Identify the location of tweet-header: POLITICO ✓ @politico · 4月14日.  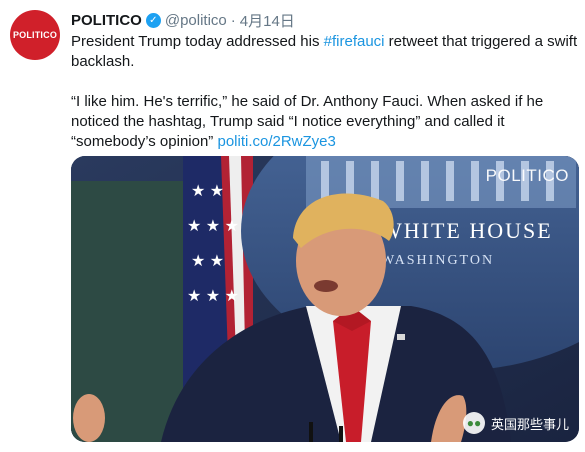
(183, 20).